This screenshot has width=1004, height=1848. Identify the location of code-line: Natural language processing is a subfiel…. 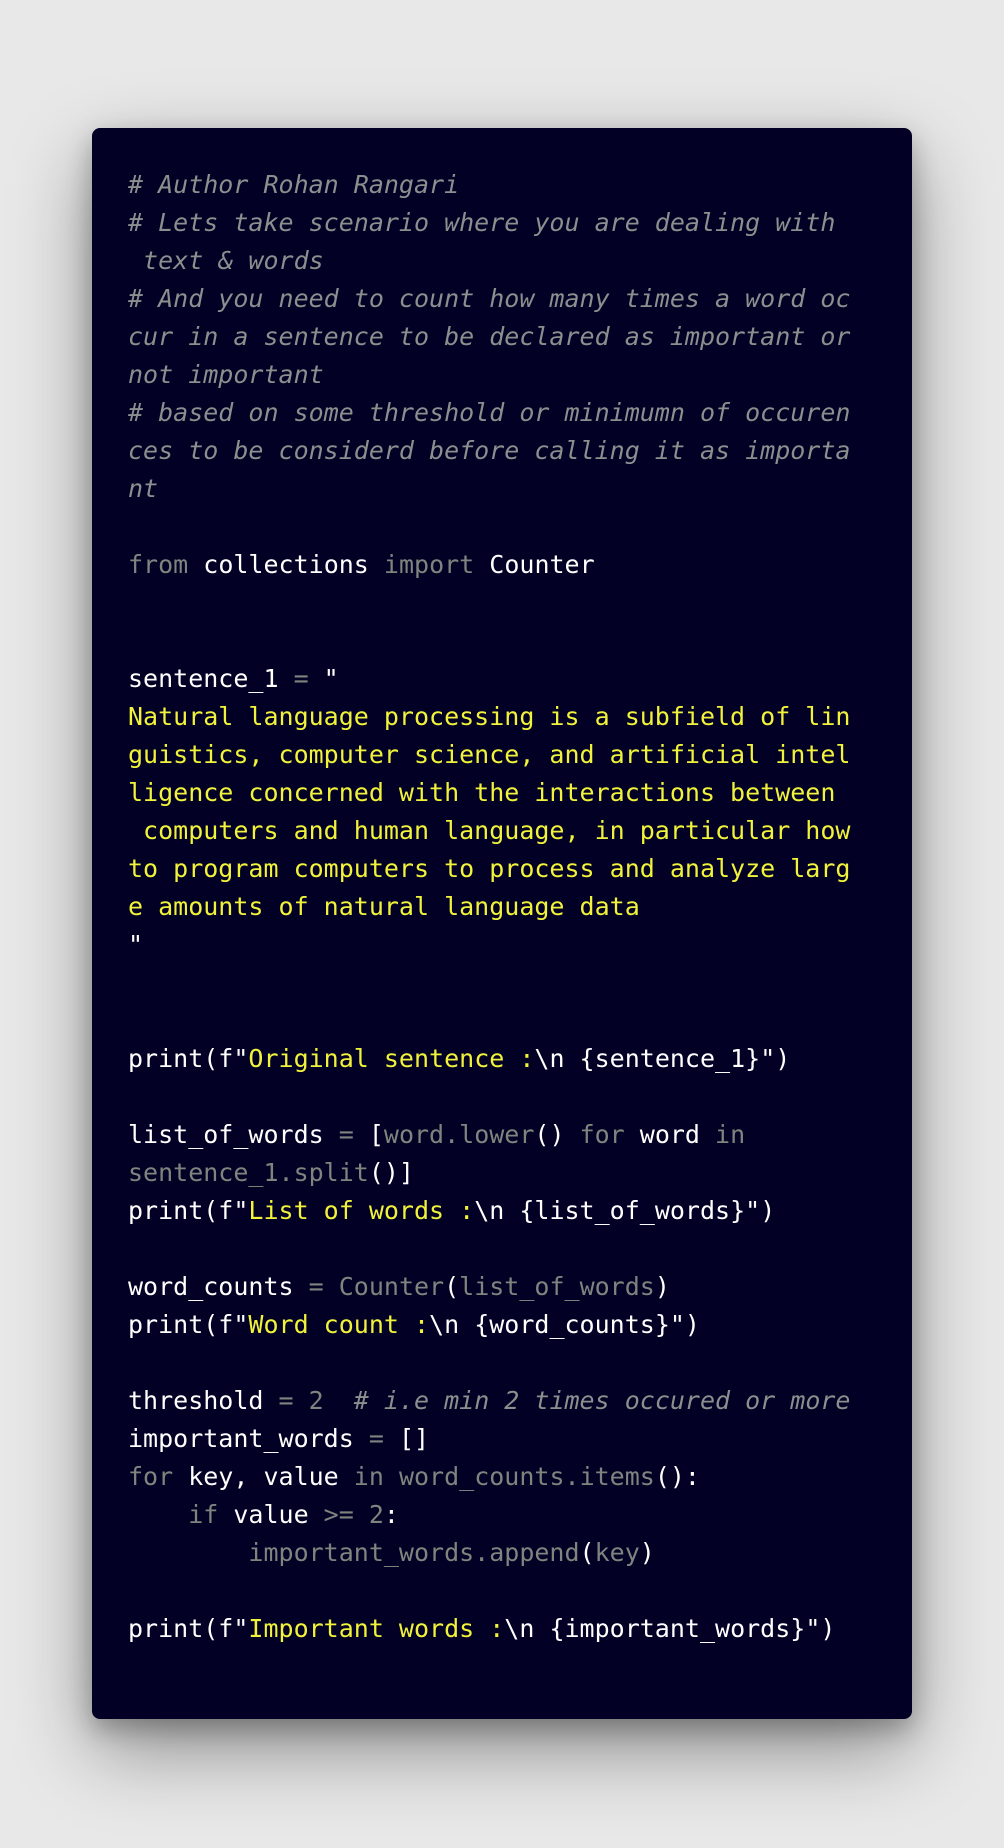
(489, 717).